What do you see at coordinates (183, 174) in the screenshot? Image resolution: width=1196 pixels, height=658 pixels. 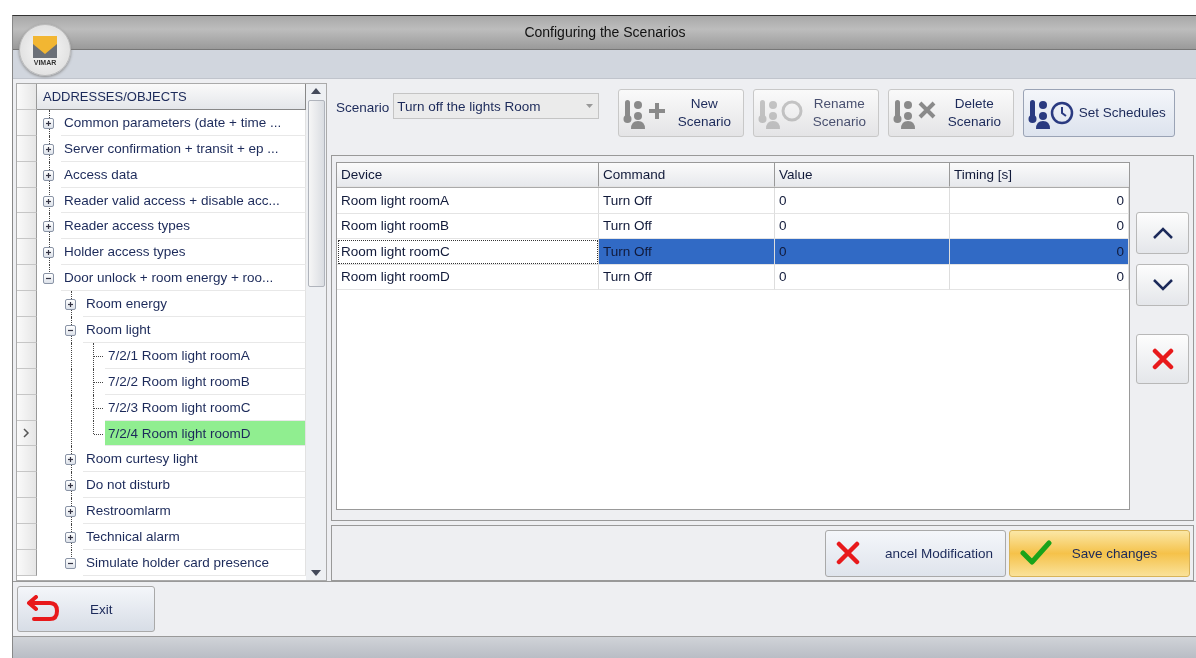 I see `tree-item: Access data` at bounding box center [183, 174].